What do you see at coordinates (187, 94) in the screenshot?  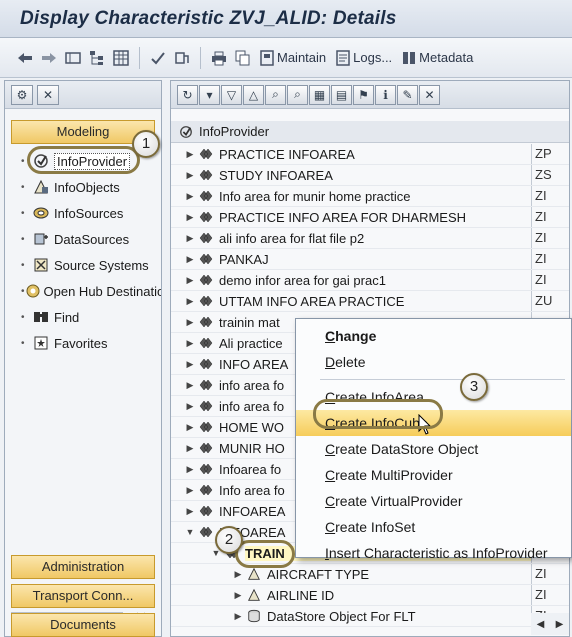 I see `refresh-icon: ↻` at bounding box center [187, 94].